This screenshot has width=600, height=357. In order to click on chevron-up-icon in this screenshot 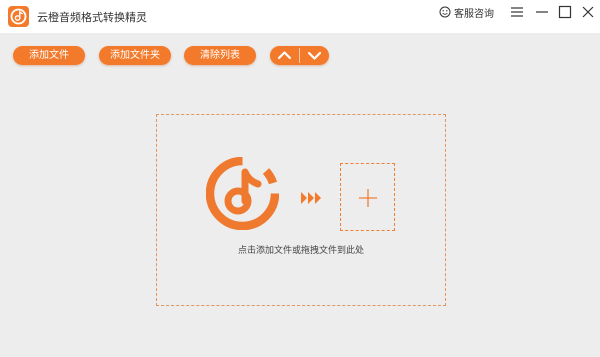, I will do `click(284, 55)`.